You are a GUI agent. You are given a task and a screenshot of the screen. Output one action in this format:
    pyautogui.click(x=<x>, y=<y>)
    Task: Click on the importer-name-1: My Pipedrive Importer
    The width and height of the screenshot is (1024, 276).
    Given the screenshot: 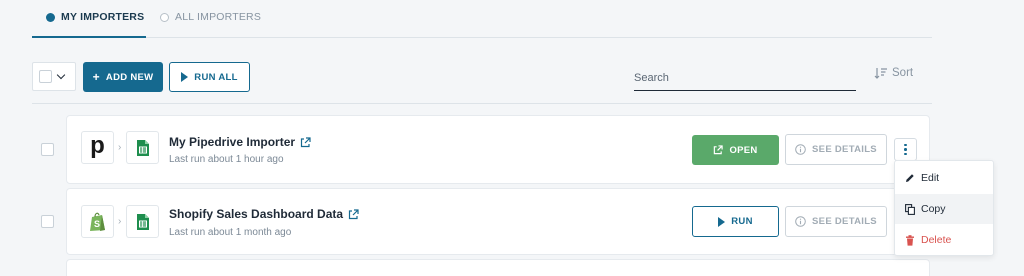 What is the action you would take?
    pyautogui.click(x=240, y=142)
    